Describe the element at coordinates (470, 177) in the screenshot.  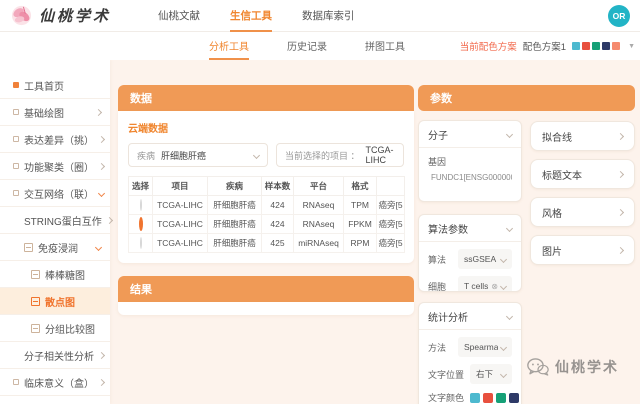
I see `gene-value: FUNDC1[ENSG000000695` at that location.